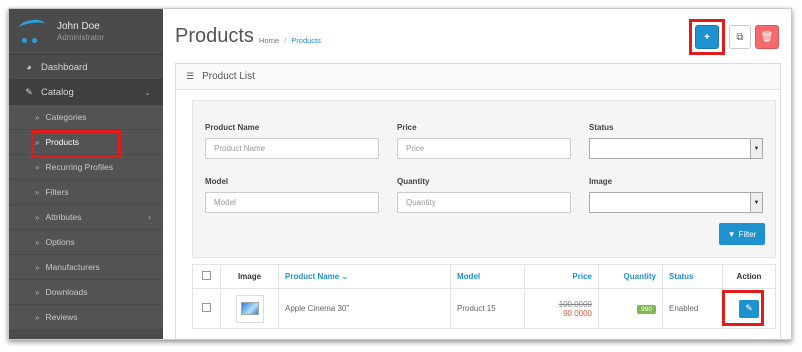 The height and width of the screenshot is (352, 802). I want to click on copy-button: ⧉, so click(740, 37).